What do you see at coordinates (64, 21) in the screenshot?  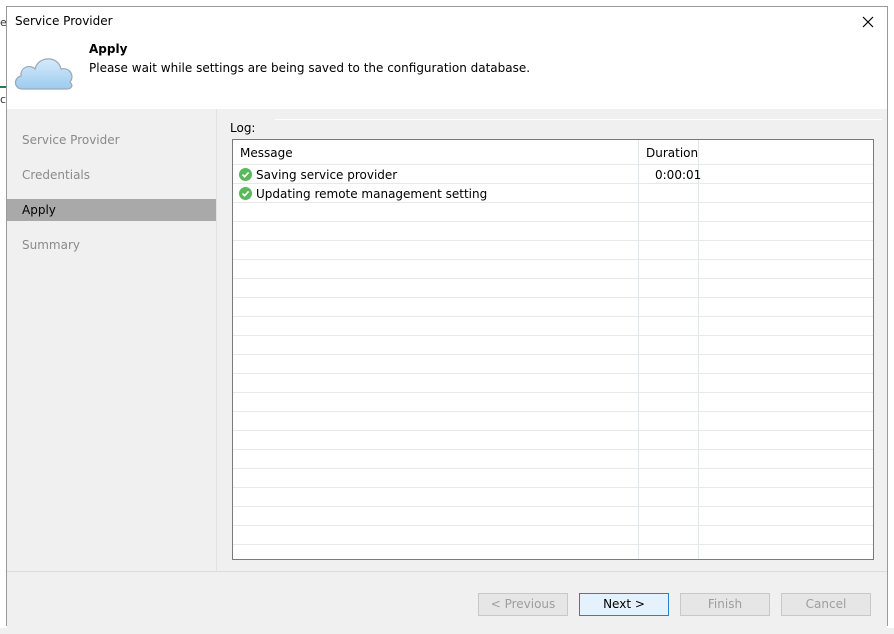 I see `window-title: Service Provider` at bounding box center [64, 21].